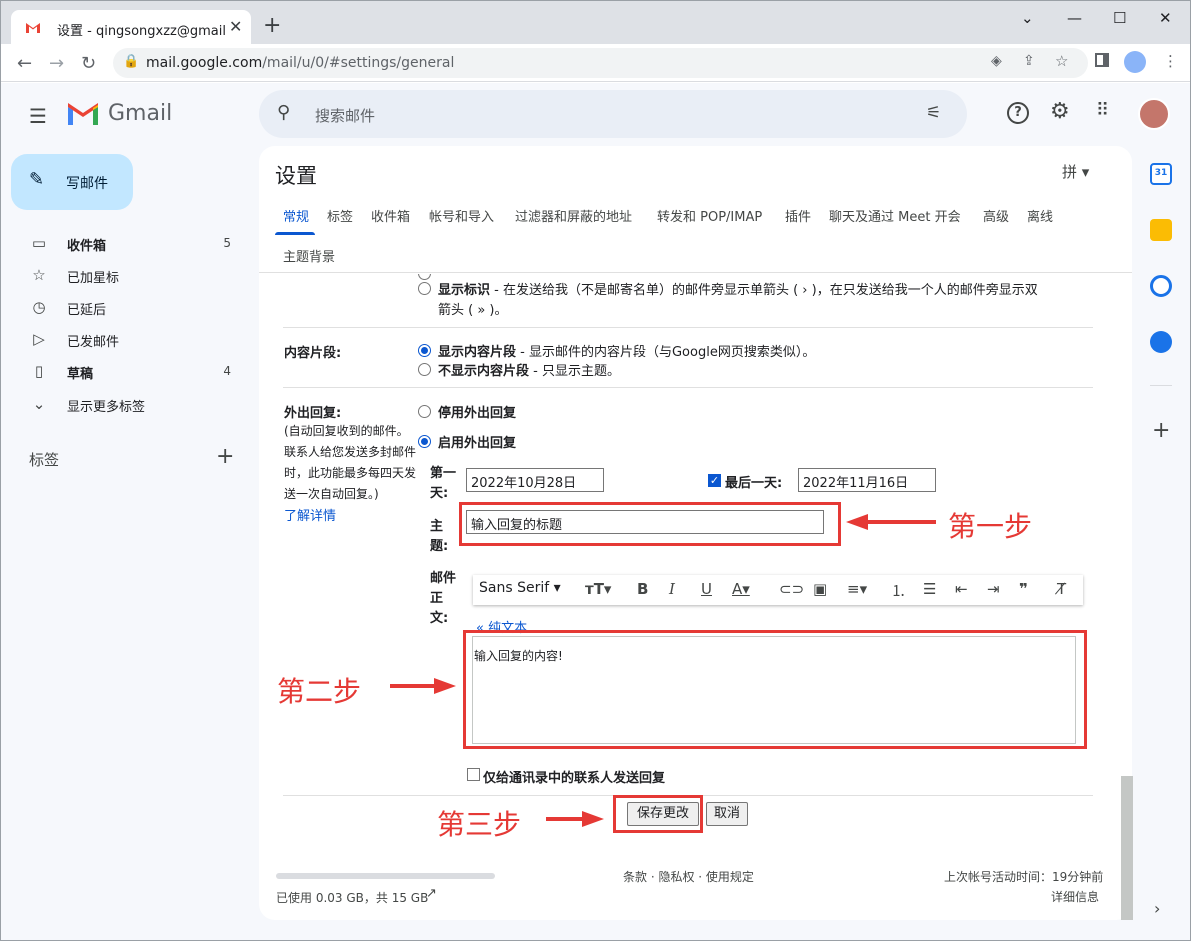  What do you see at coordinates (235, 26) in the screenshot?
I see `tab-close-icon: ✕` at bounding box center [235, 26].